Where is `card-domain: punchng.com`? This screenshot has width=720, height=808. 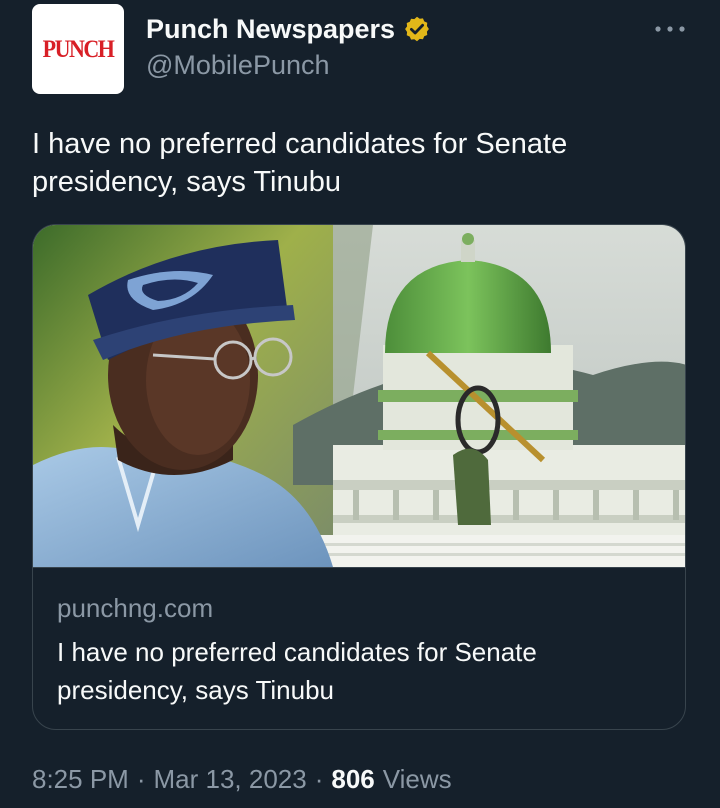 card-domain: punchng.com is located at coordinates (135, 608).